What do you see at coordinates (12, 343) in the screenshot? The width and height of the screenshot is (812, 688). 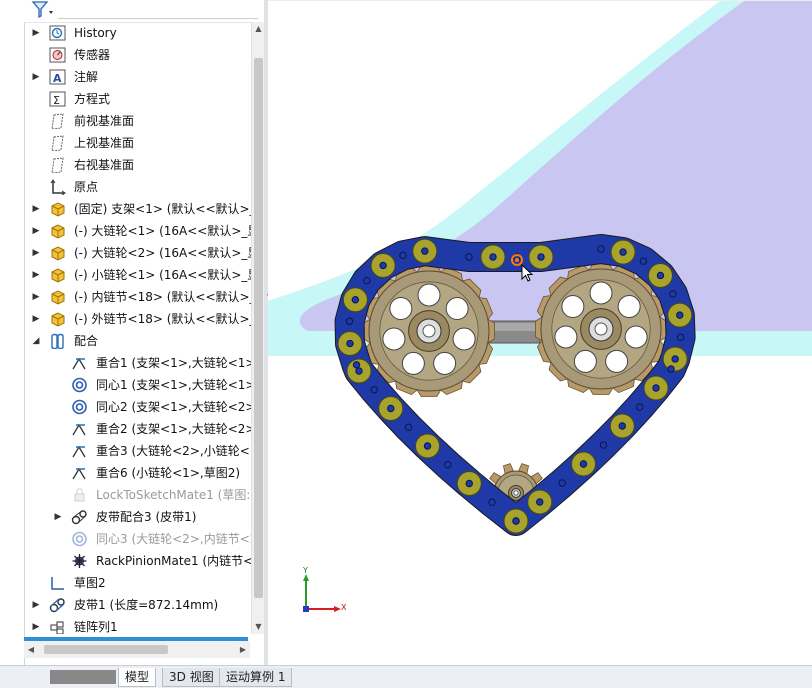 I see `left-gutter` at bounding box center [12, 343].